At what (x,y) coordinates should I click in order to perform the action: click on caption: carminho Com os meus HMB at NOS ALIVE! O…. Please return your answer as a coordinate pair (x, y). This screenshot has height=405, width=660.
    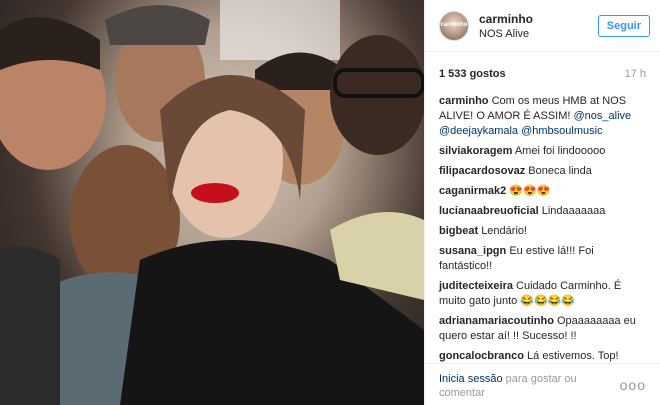
    Looking at the image, I should click on (542, 116).